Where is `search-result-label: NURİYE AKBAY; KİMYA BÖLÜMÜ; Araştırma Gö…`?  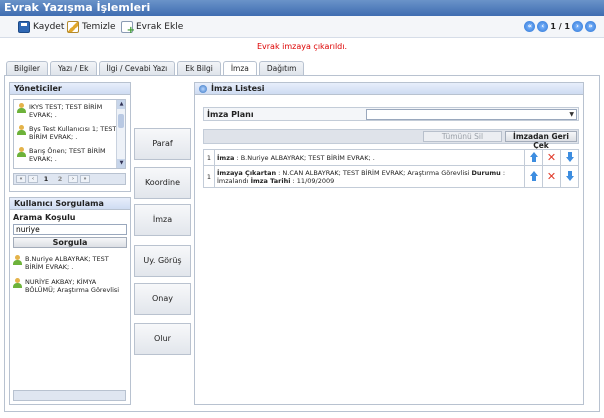
search-result-label: NURİYE AKBAY; KİMYA BÖLÜMÜ; Araştırma Gö… is located at coordinates (72, 286).